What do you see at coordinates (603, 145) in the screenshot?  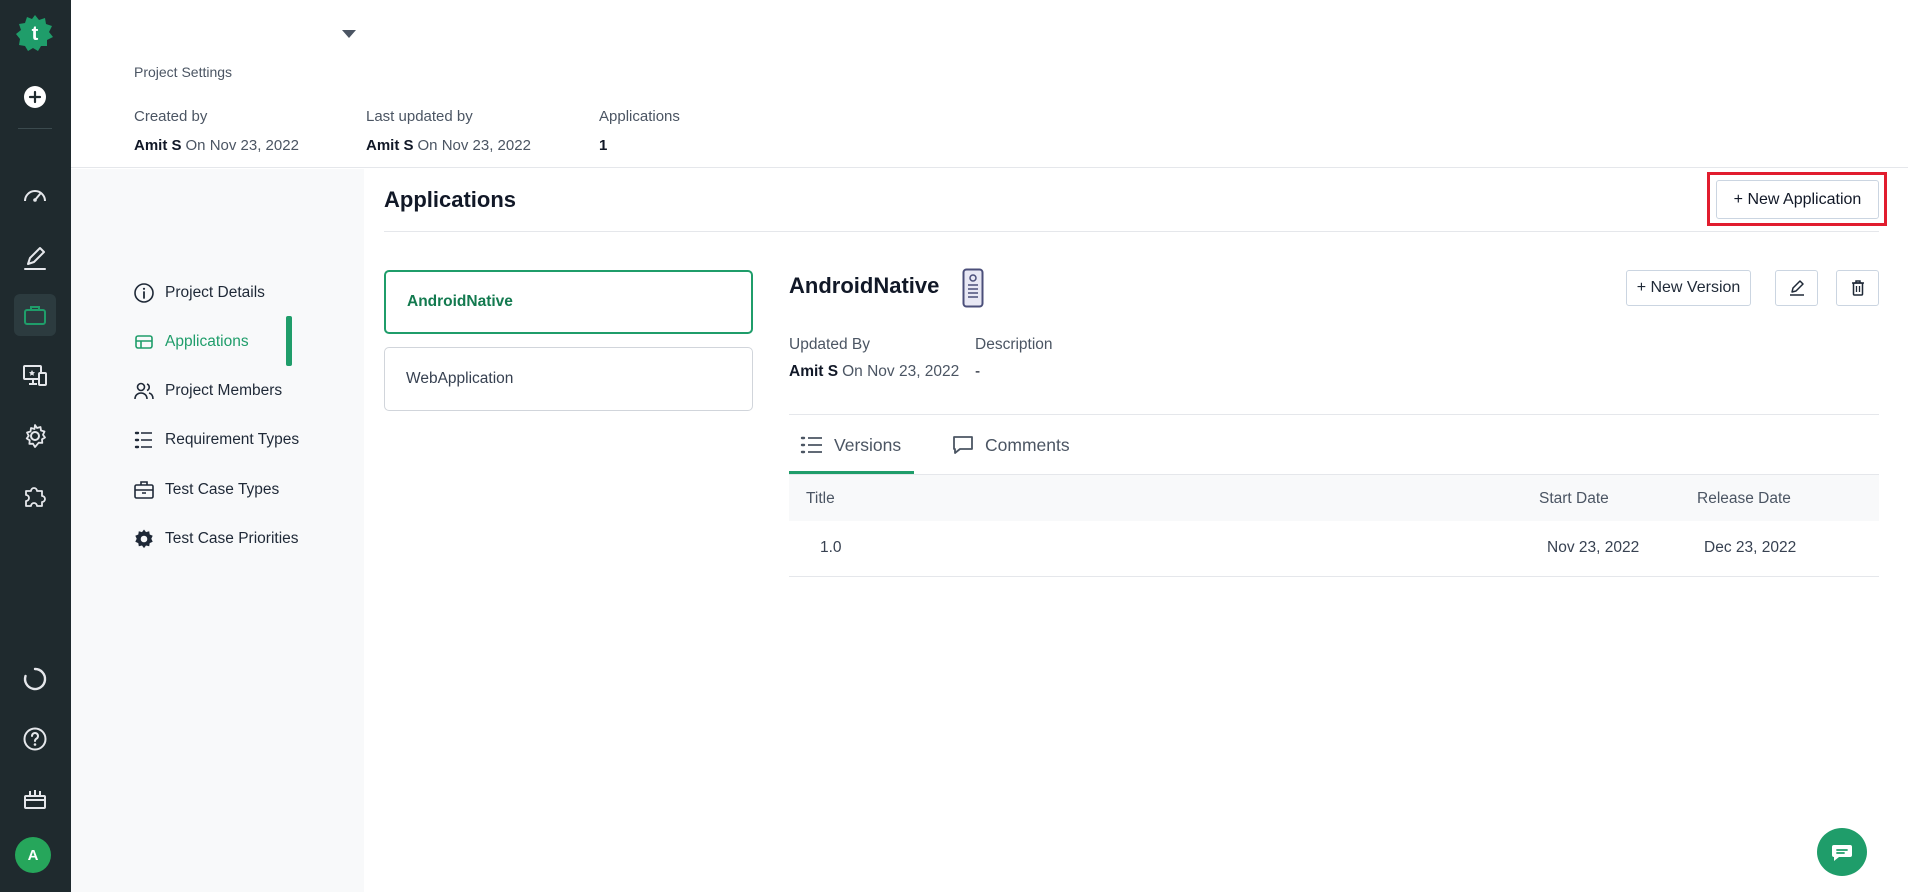 I see `meta-applications-count: 1` at bounding box center [603, 145].